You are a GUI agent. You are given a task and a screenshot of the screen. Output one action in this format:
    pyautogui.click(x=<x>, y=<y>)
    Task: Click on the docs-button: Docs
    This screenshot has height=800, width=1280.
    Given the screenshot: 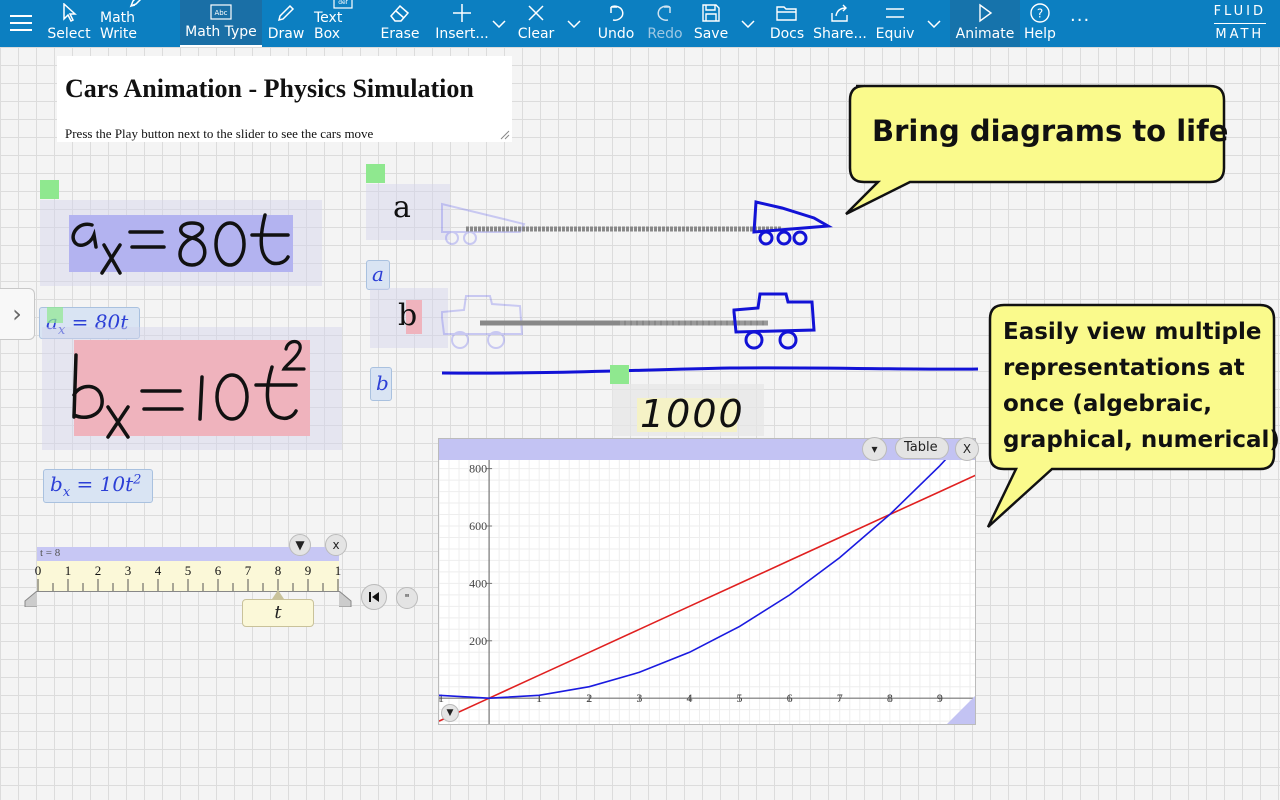 What is the action you would take?
    pyautogui.click(x=787, y=23)
    